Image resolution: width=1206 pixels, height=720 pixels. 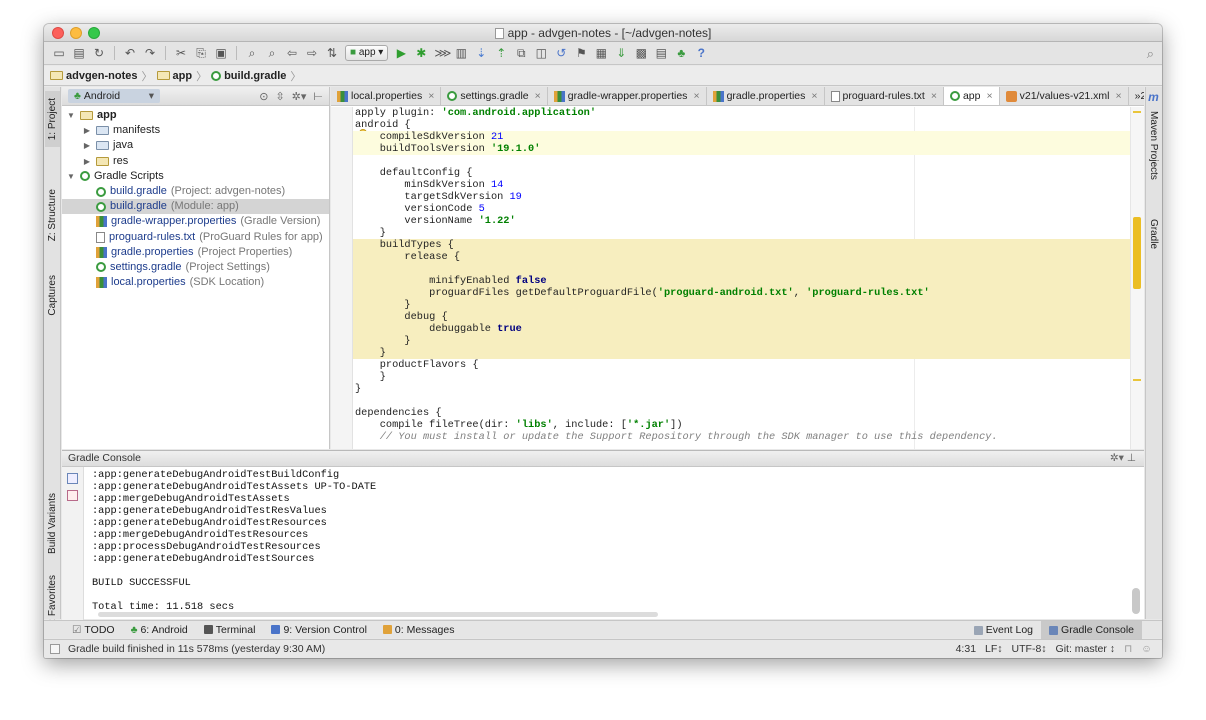 I want to click on sync-icon: ↻, so click(x=99, y=53).